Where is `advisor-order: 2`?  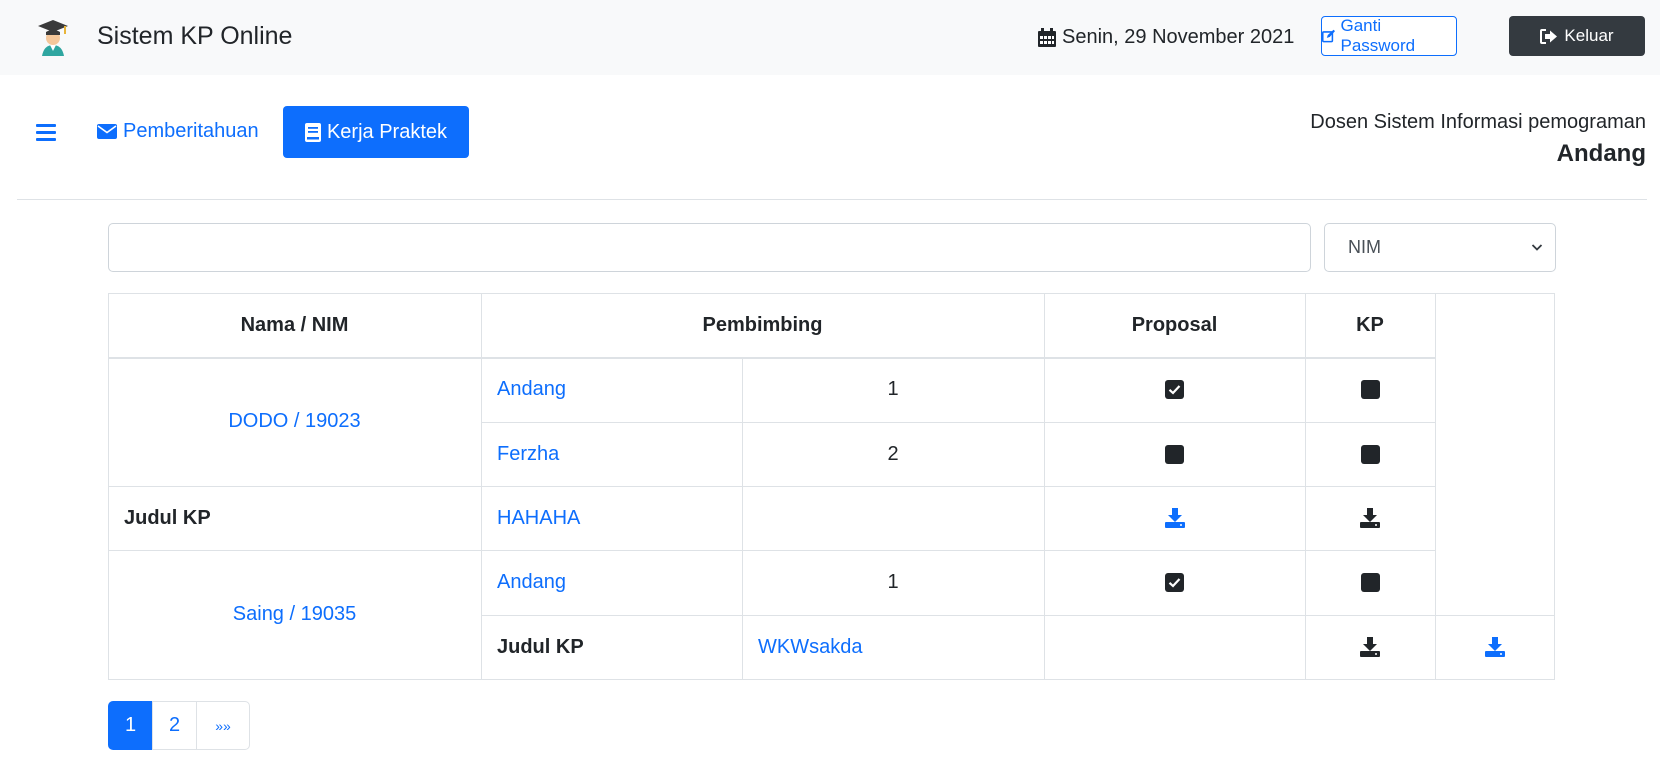 advisor-order: 2 is located at coordinates (893, 453).